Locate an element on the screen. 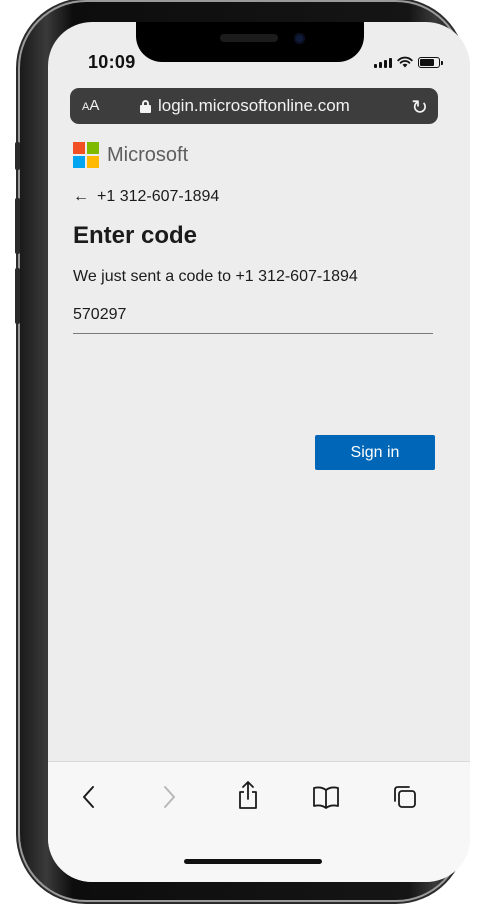 The image size is (480, 904). share-icon is located at coordinates (248, 795).